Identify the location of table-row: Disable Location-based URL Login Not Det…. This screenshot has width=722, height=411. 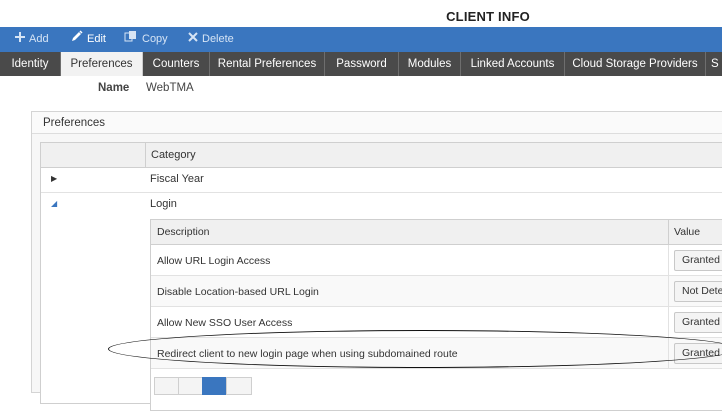
(436, 291).